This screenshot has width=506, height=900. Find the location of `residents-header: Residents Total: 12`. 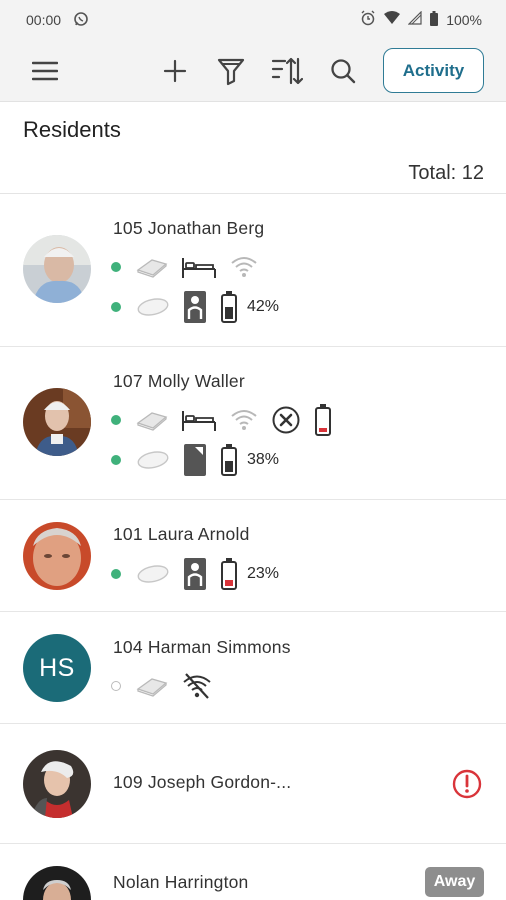

residents-header: Residents Total: 12 is located at coordinates (253, 148).